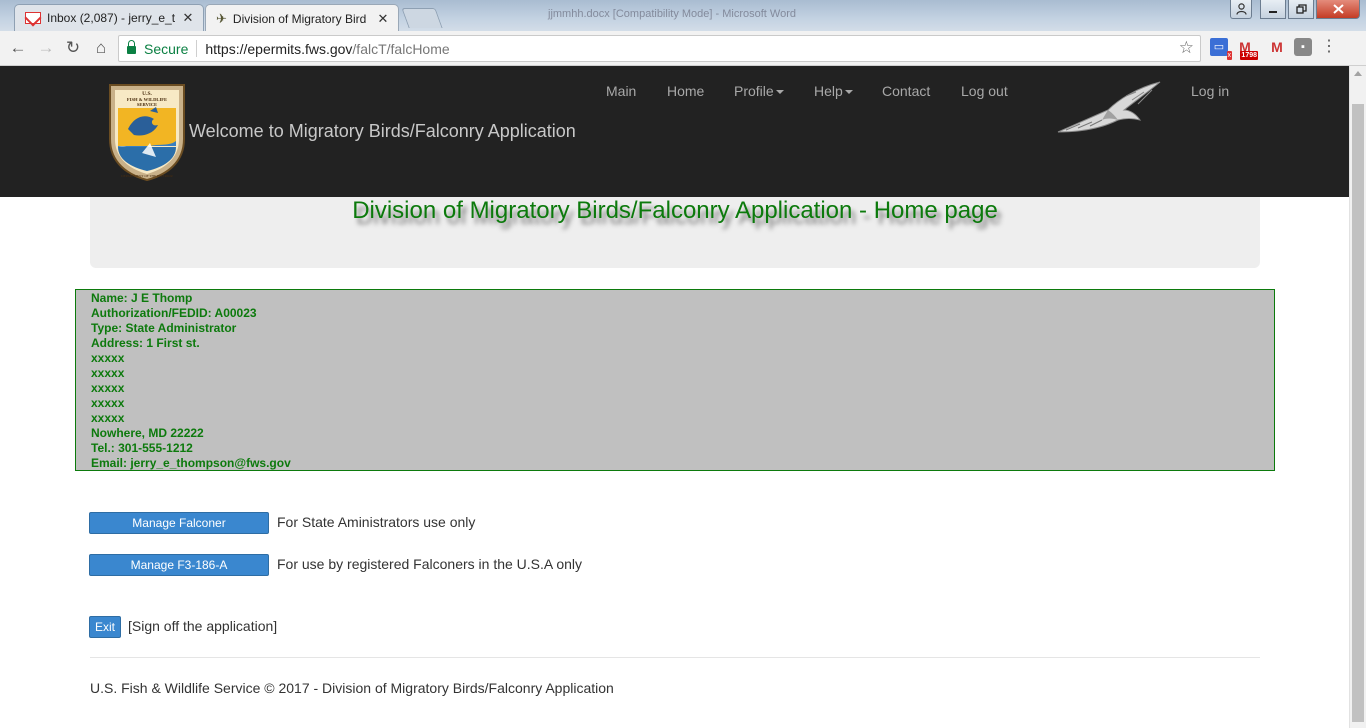  Describe the element at coordinates (1221, 49) in the screenshot. I see `extension-blue-icon: ▭ x` at that location.